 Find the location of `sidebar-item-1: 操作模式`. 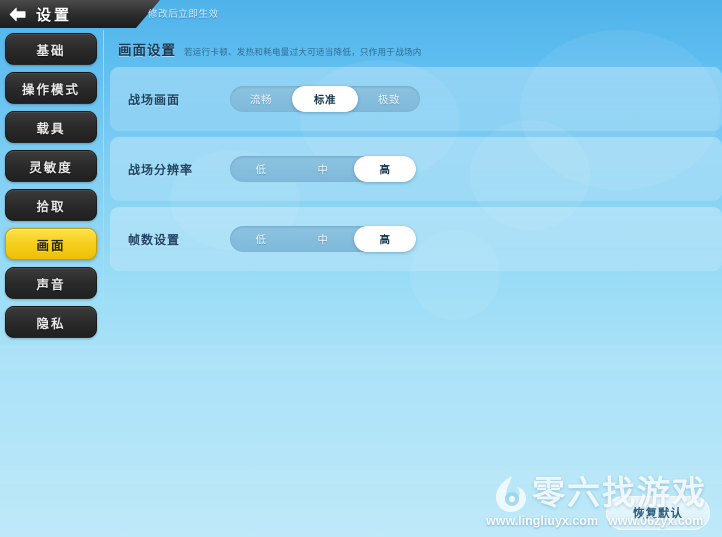

sidebar-item-1: 操作模式 is located at coordinates (51, 88).